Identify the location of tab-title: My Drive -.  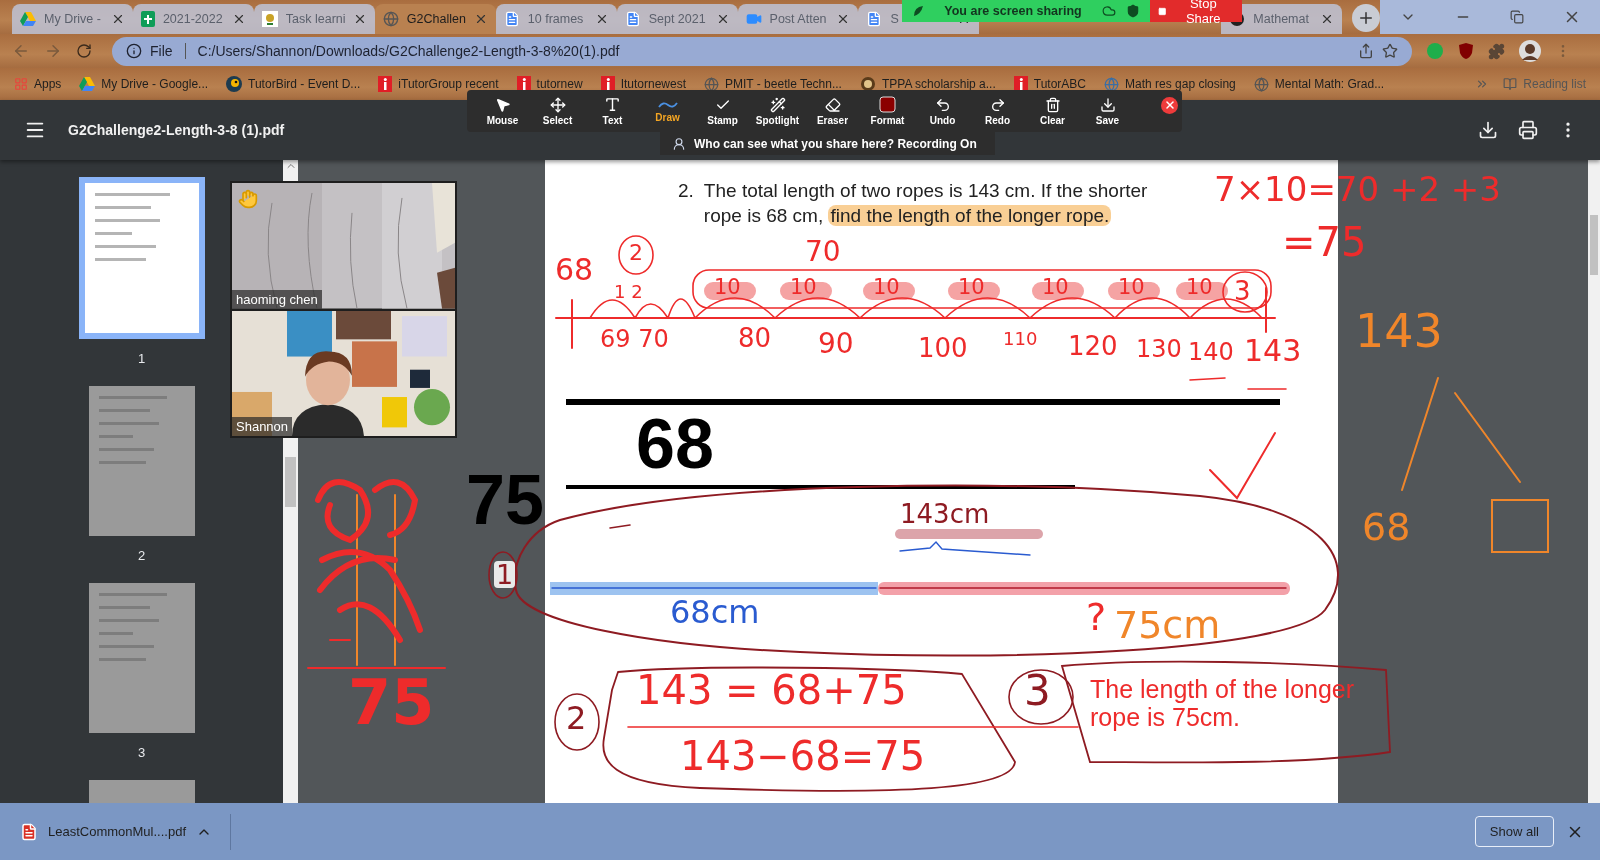
(73, 19).